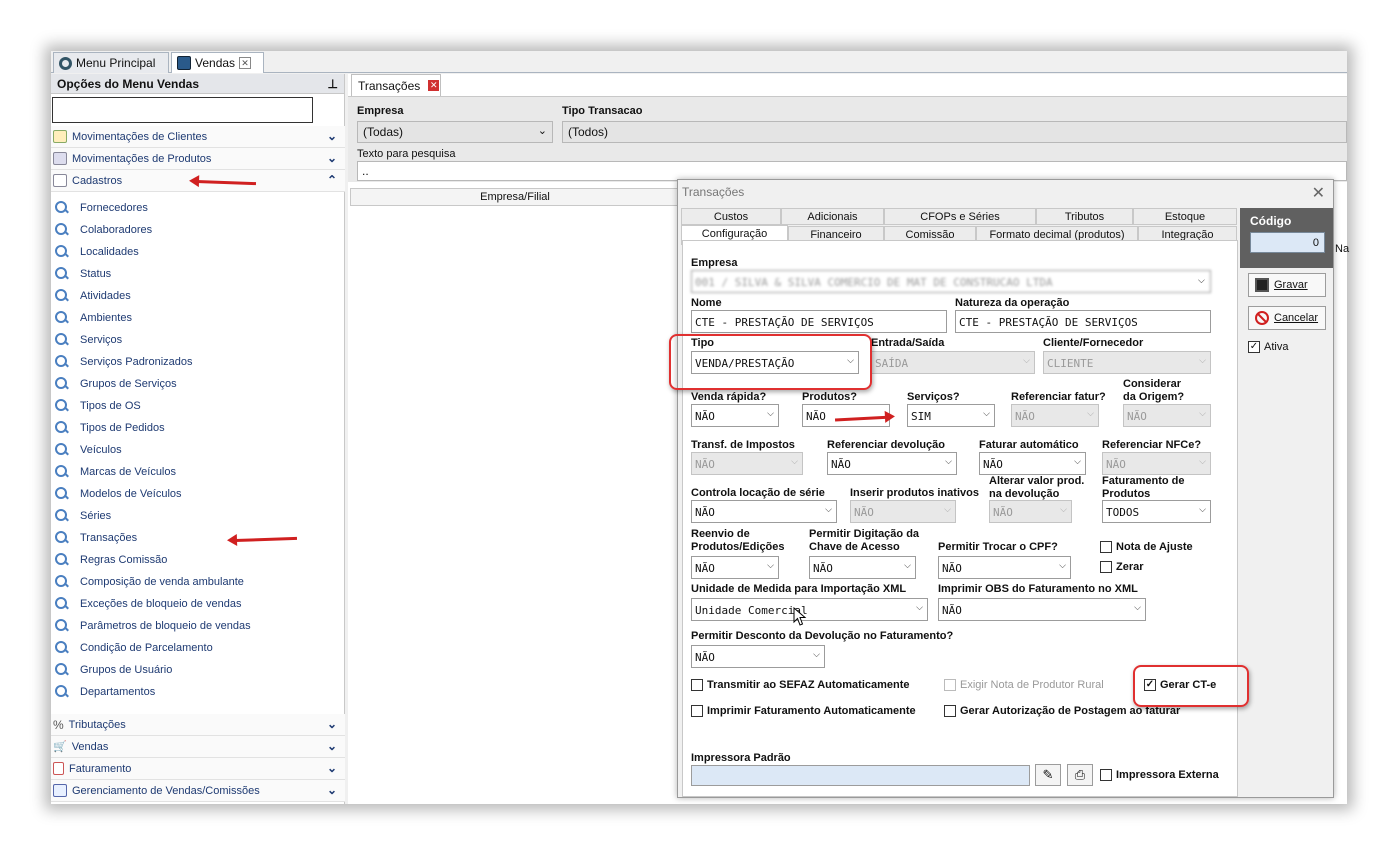 The width and height of the screenshot is (1399, 856). What do you see at coordinates (1080, 775) in the screenshot?
I see `printer-icon: ⎙` at bounding box center [1080, 775].